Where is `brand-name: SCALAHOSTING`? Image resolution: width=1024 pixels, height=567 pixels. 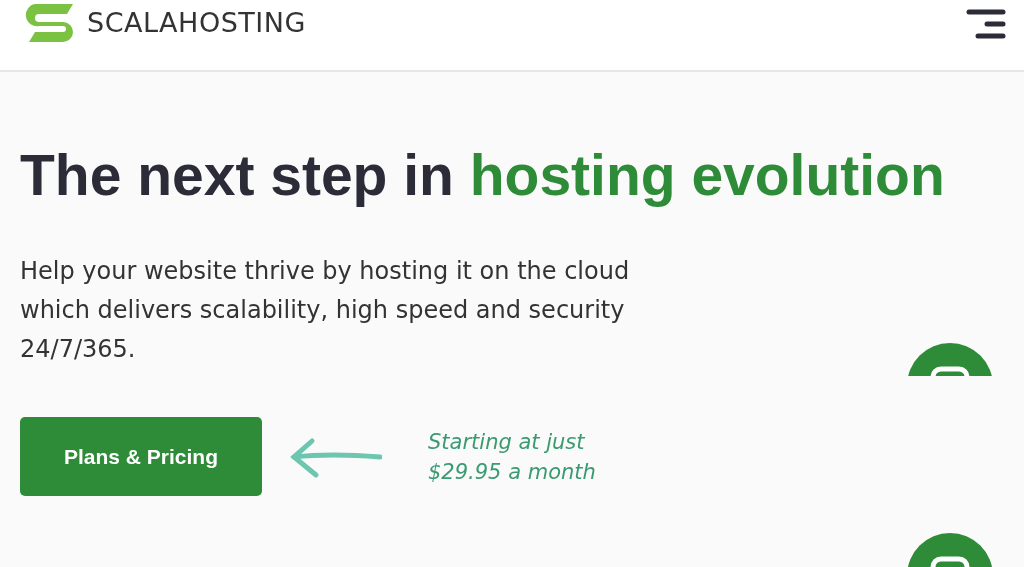
brand-name: SCALAHOSTING is located at coordinates (196, 22).